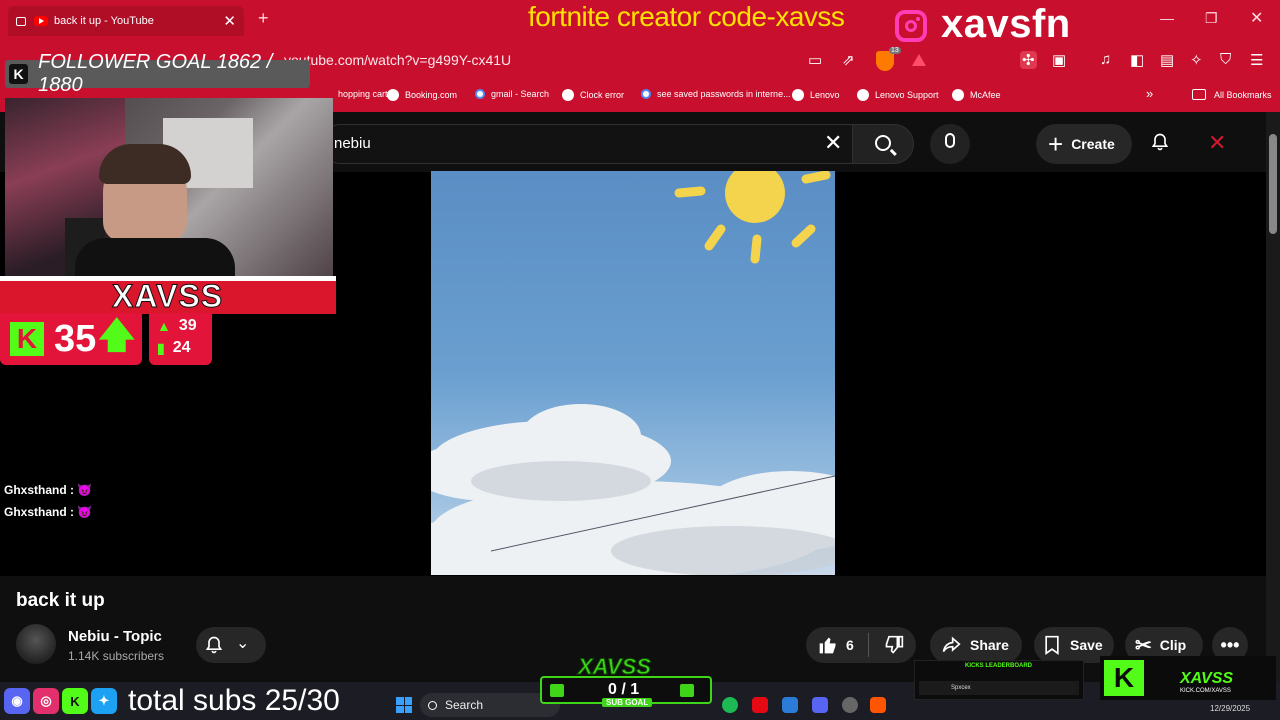 This screenshot has width=1280, height=720. What do you see at coordinates (1149, 93) in the screenshot?
I see `more-bookmarks-button: »` at bounding box center [1149, 93].